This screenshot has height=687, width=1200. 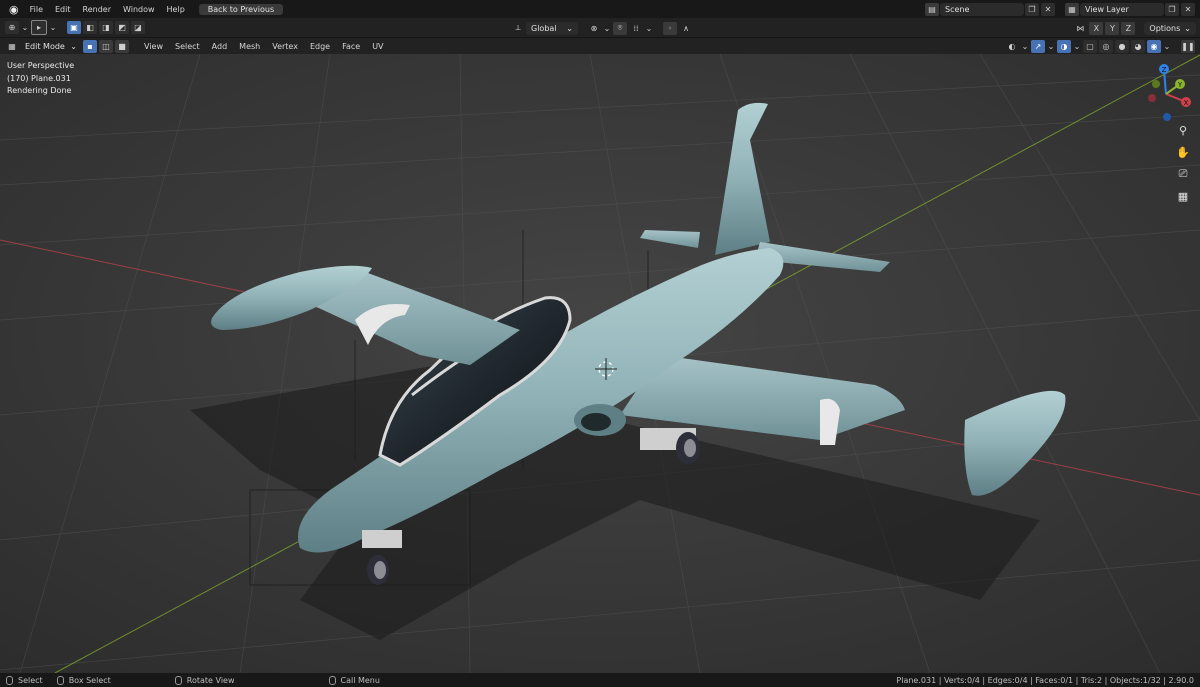 I want to click on mode-label: Edit Mode, so click(x=45, y=46).